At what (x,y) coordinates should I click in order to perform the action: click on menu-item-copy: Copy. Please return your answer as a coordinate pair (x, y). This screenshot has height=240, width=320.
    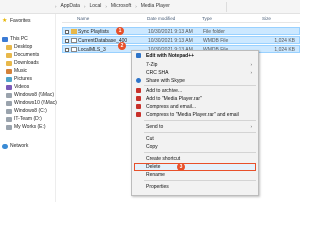
    Looking at the image, I should click on (195, 146).